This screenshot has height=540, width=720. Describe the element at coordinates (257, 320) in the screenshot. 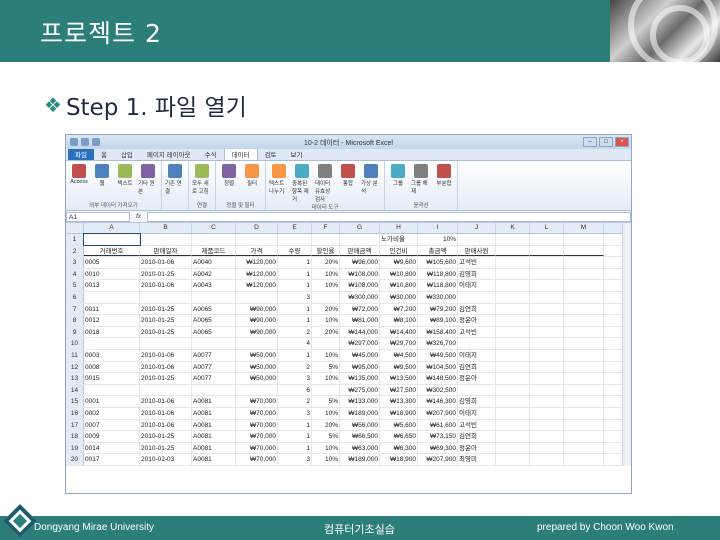

I see `table-cell: ₩90,000` at that location.